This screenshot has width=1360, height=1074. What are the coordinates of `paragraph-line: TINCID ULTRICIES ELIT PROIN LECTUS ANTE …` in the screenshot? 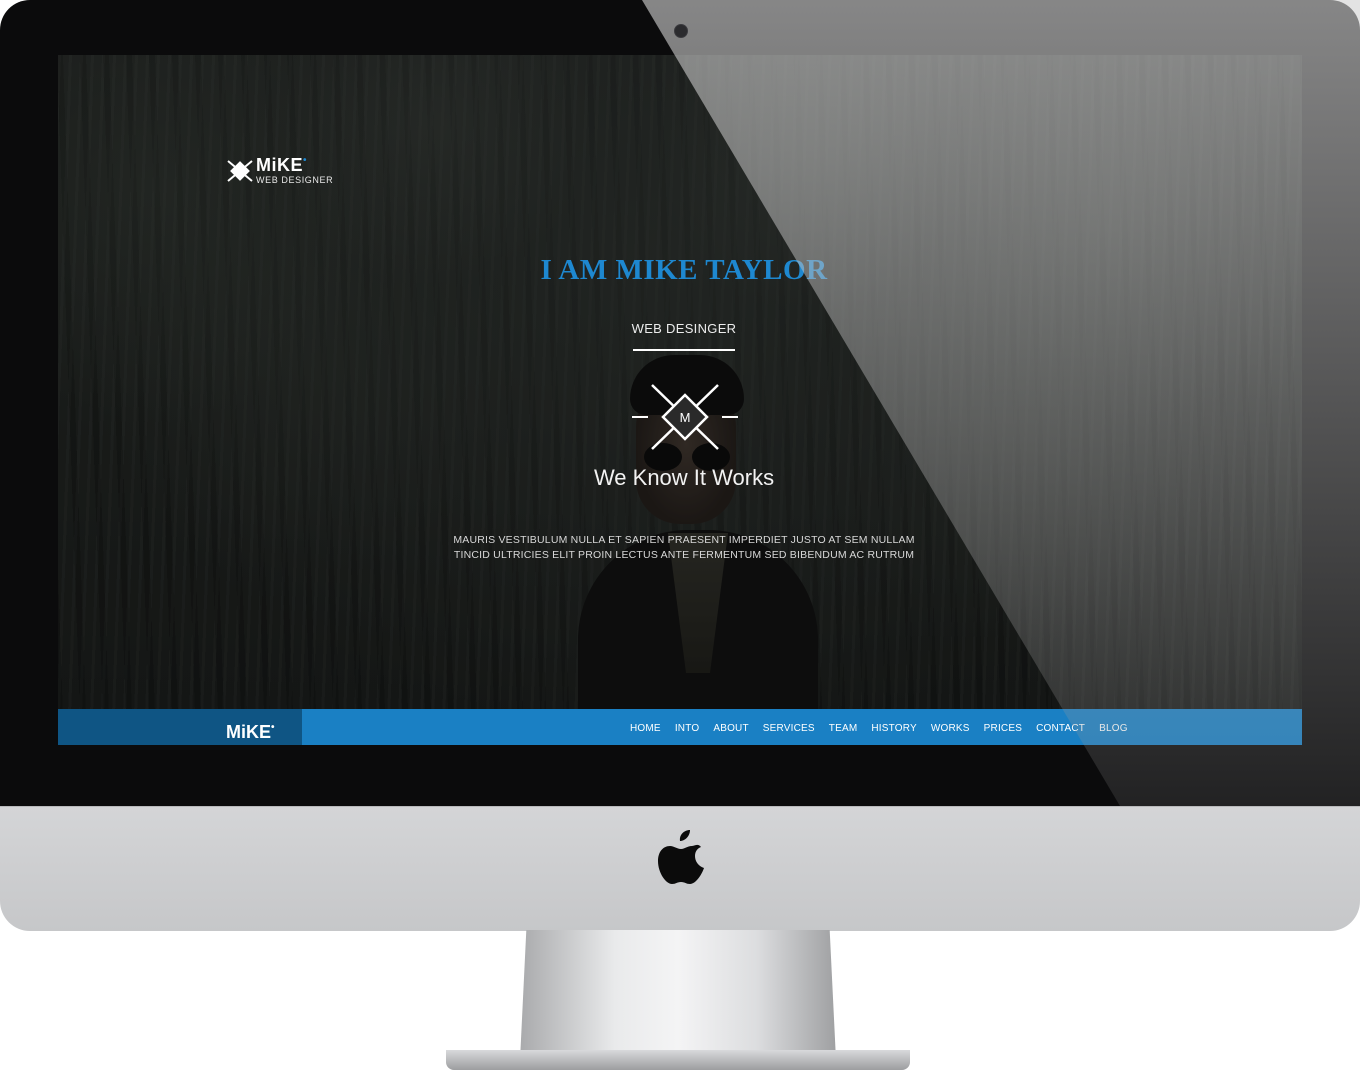 It's located at (684, 555).